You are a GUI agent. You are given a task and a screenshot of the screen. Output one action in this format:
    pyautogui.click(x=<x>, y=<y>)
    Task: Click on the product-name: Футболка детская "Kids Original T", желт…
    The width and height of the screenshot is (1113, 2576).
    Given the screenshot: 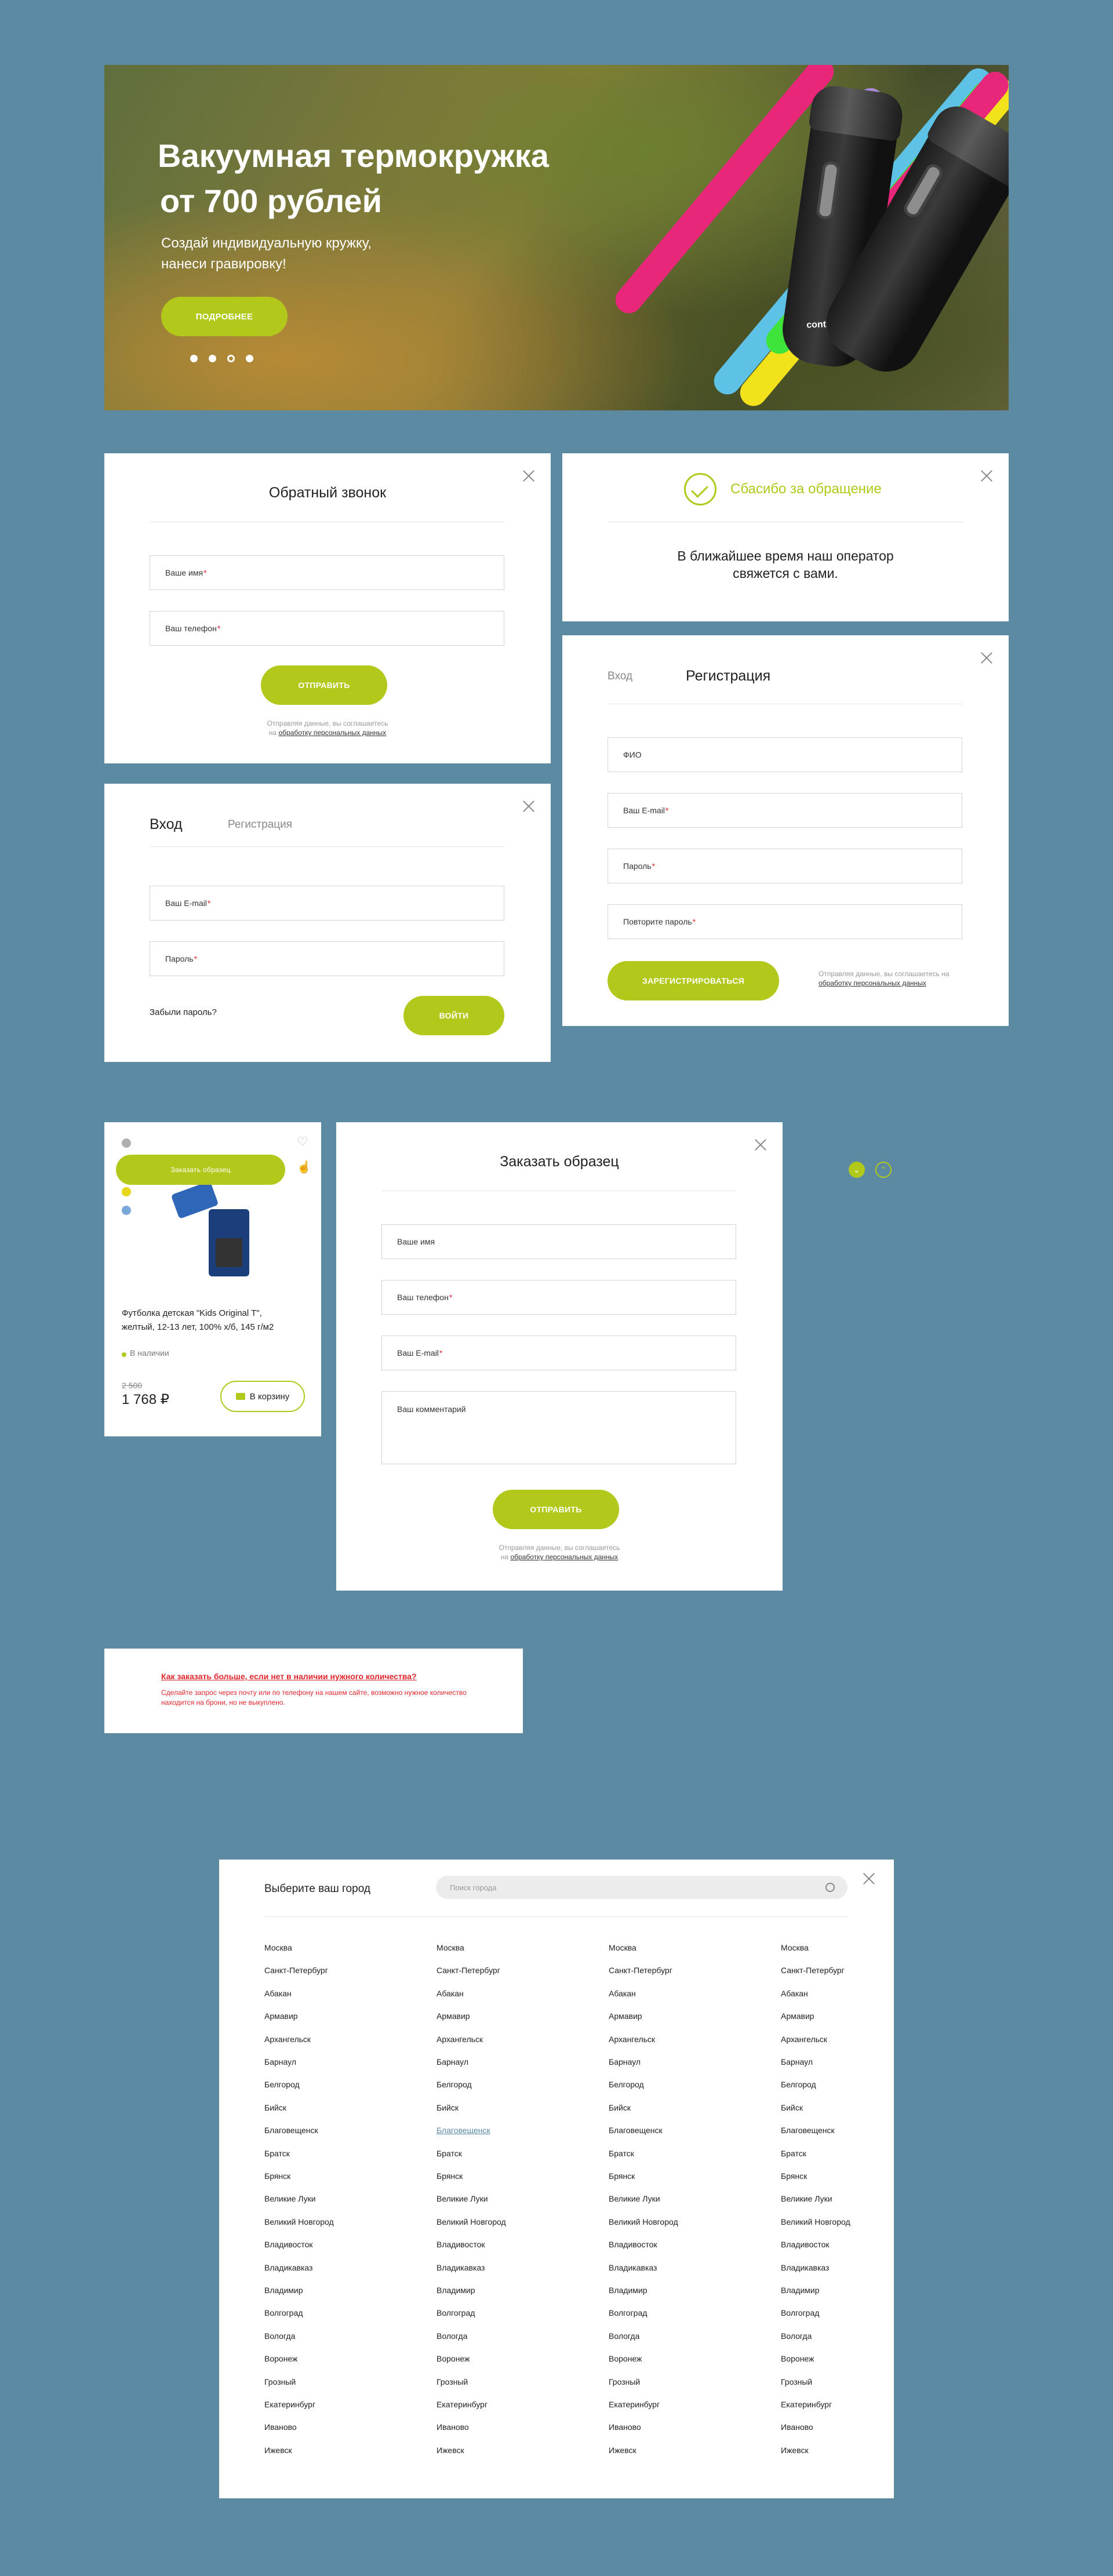 What is the action you would take?
    pyautogui.click(x=198, y=1320)
    